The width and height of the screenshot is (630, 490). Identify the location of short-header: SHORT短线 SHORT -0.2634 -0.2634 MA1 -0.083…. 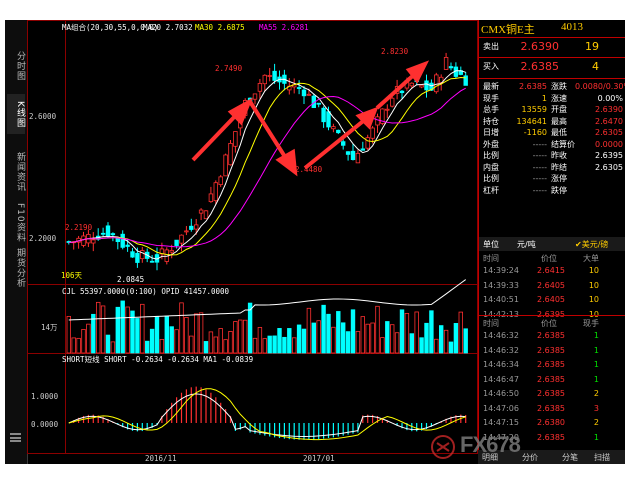
(157, 359).